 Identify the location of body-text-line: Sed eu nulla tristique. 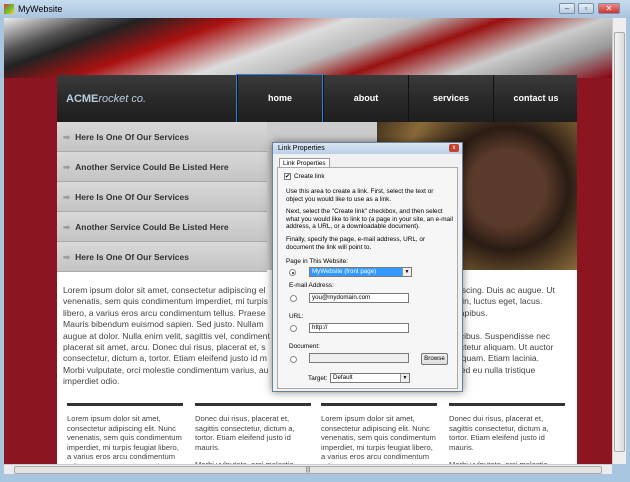
(495, 369).